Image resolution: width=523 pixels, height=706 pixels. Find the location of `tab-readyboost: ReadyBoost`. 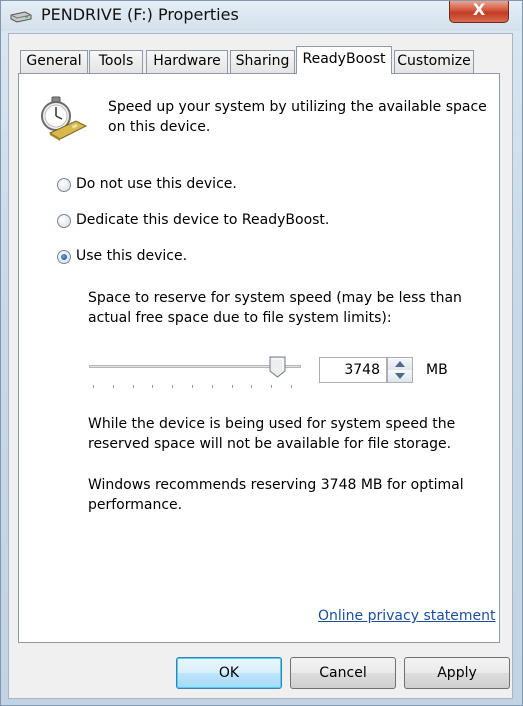

tab-readyboost: ReadyBoost is located at coordinates (344, 60).